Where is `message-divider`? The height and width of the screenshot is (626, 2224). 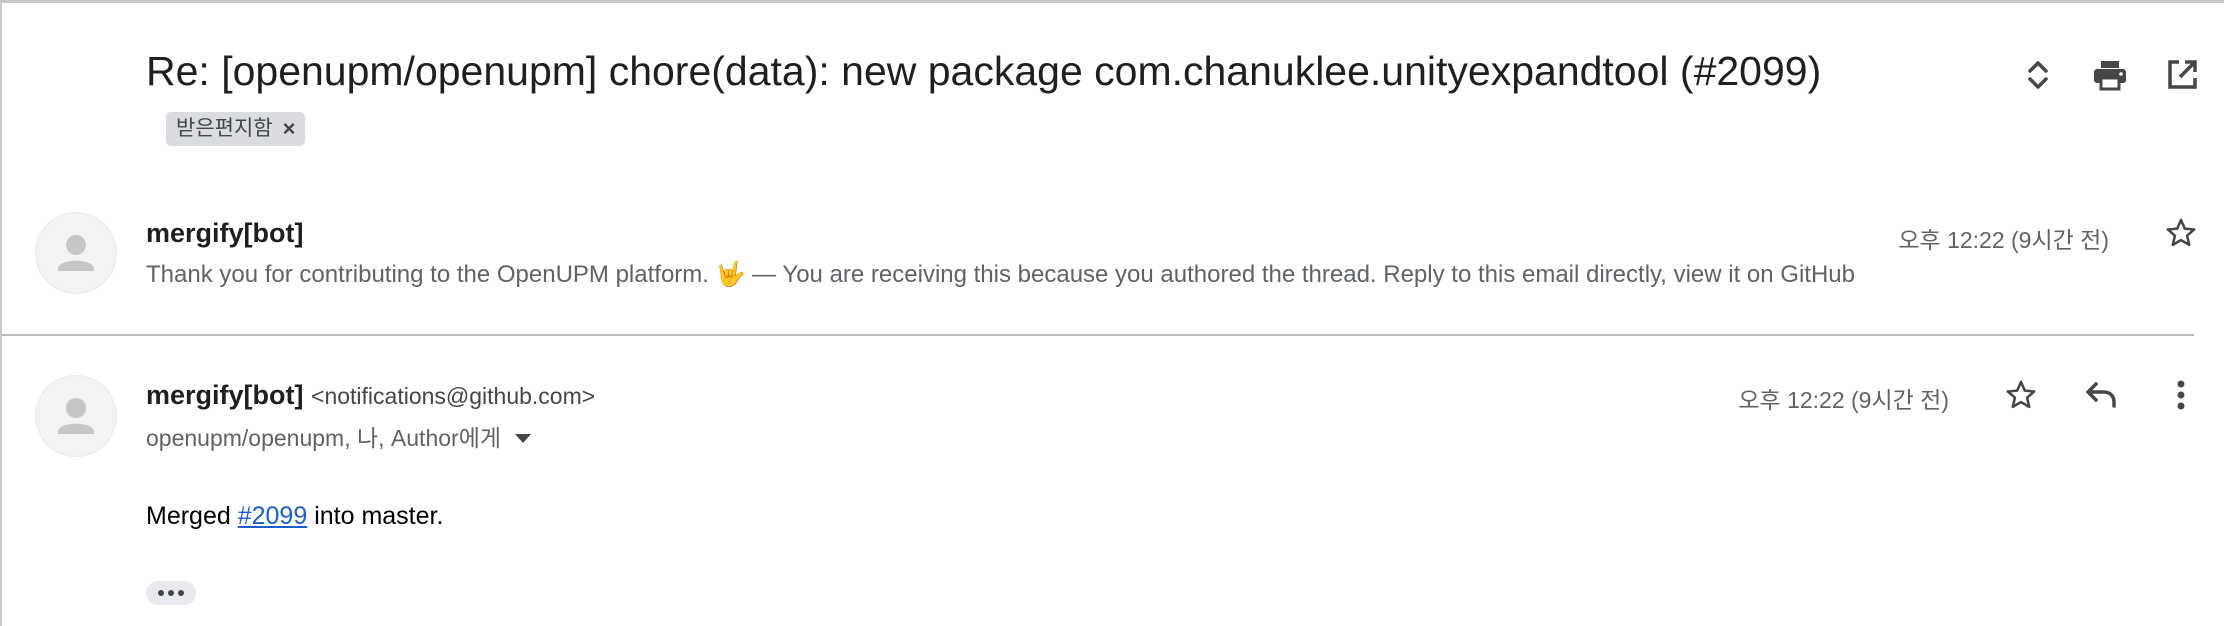
message-divider is located at coordinates (1098, 335).